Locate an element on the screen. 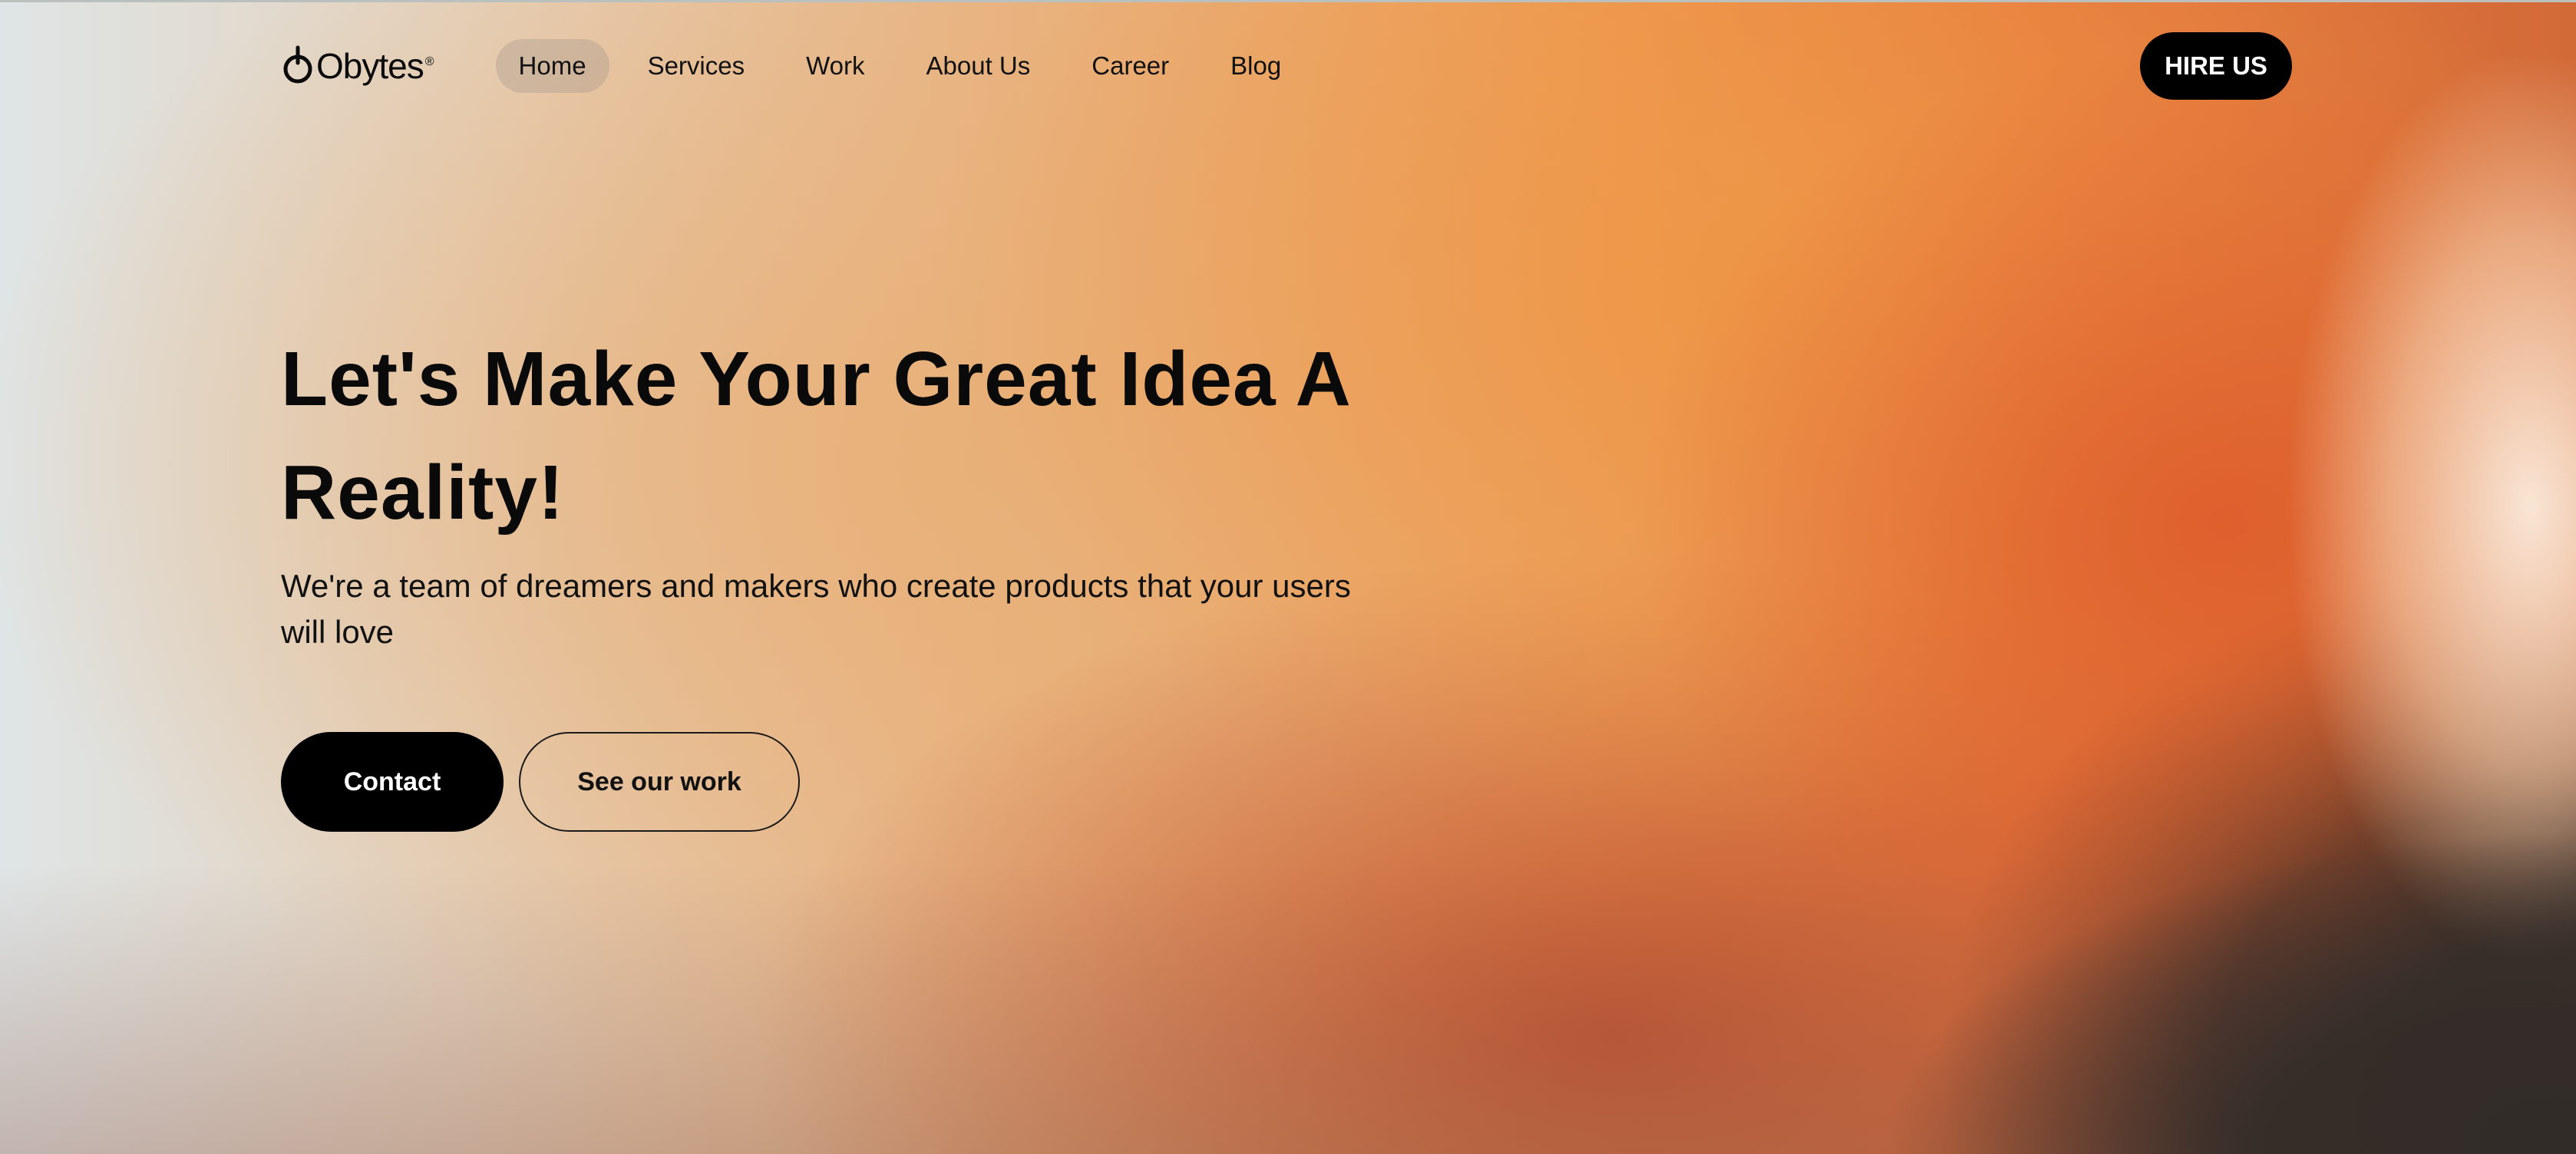 The image size is (2576, 1154). brand-name: Obytes is located at coordinates (370, 66).